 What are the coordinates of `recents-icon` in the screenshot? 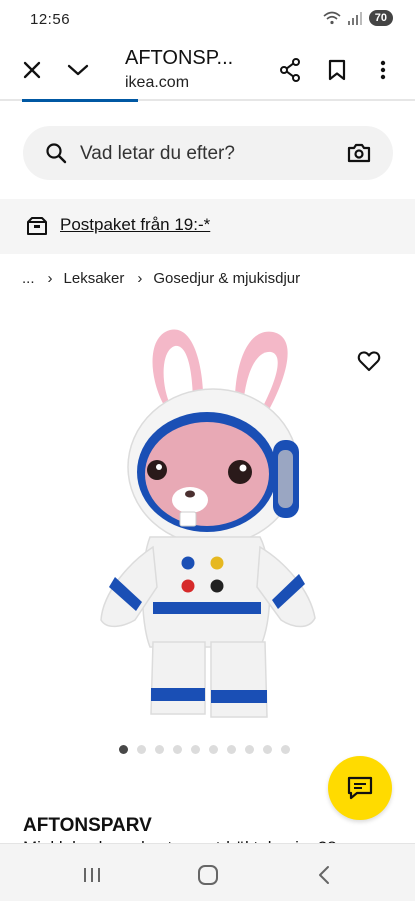 It's located at (92, 875).